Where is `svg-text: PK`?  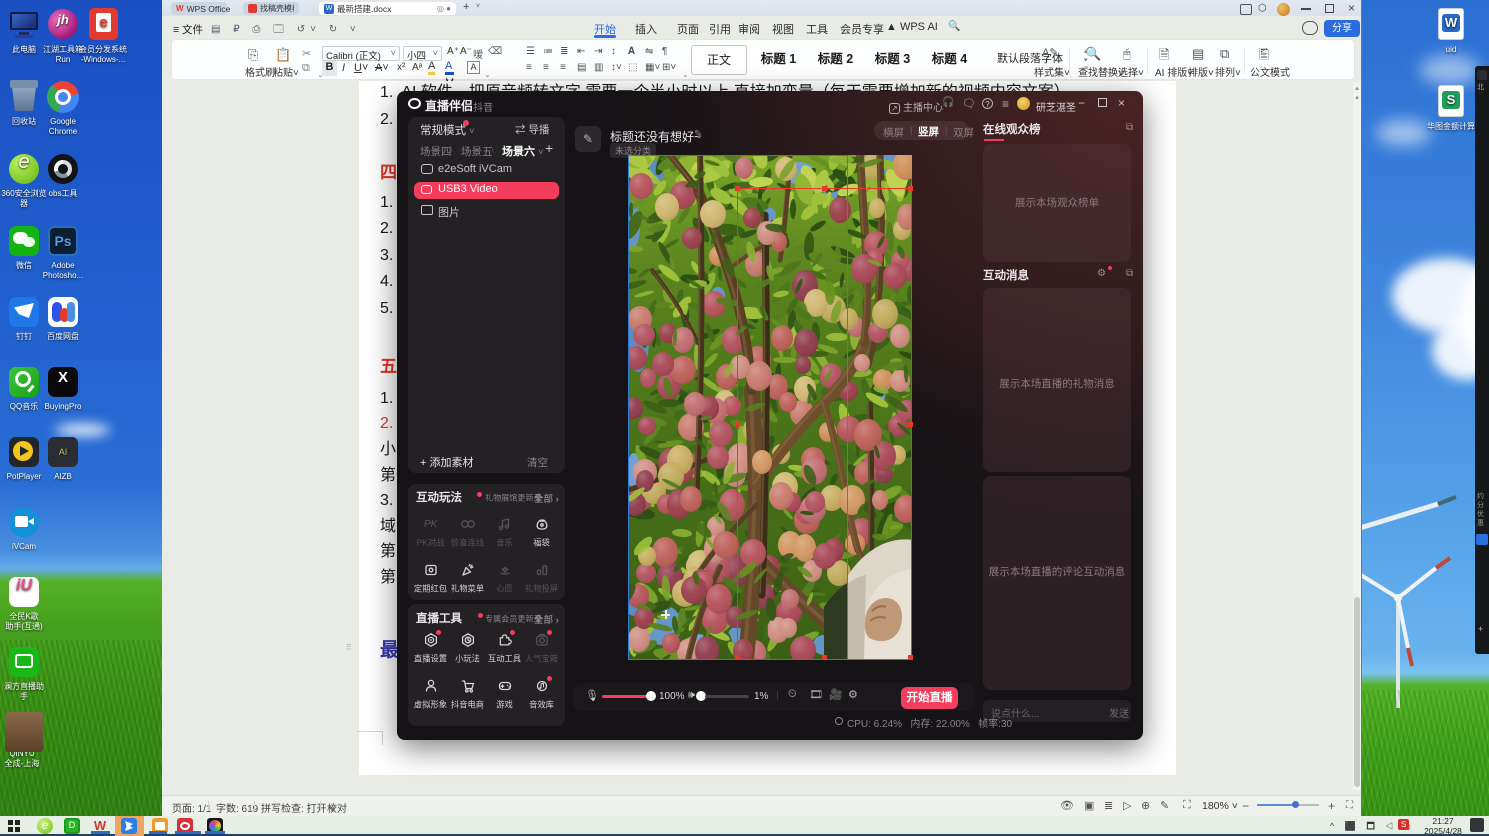 svg-text: PK is located at coordinates (431, 524).